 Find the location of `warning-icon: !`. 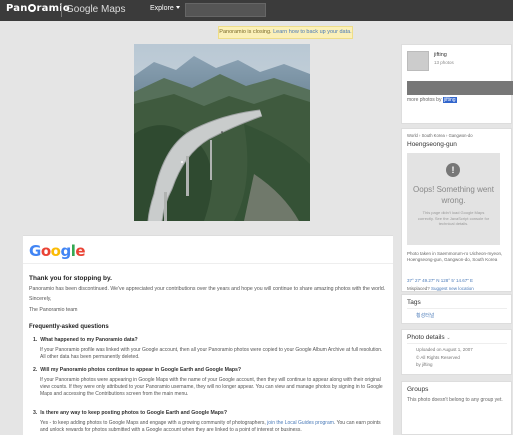

warning-icon: ! is located at coordinates (453, 170).